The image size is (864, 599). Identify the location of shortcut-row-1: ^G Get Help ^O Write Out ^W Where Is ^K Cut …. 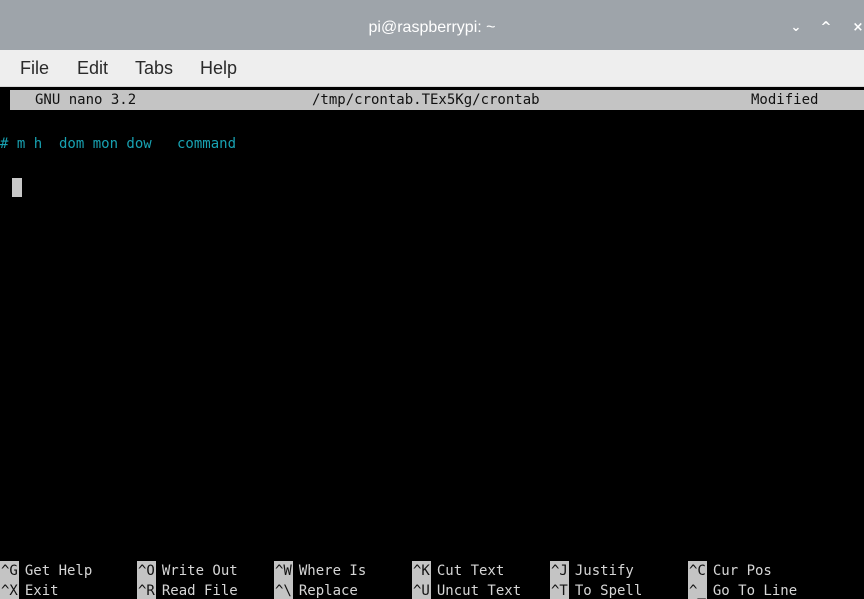
(432, 571).